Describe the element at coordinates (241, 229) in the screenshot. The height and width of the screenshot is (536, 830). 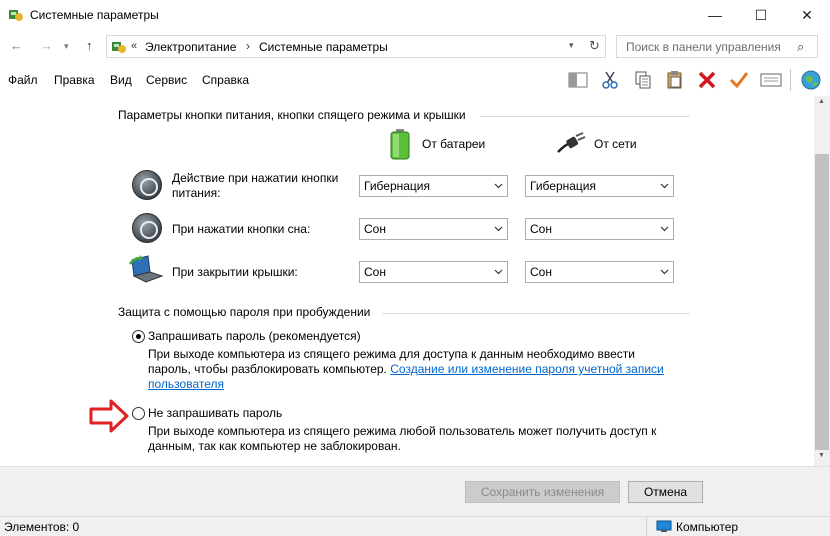
I see `sleep-button-action-label: При нажатии кнопки сна:` at that location.